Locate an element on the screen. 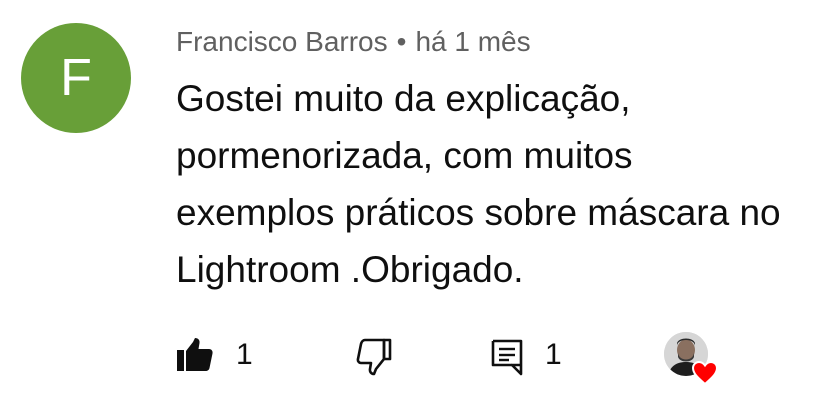 Image resolution: width=837 pixels, height=417 pixels. comment-text-line: Lightroom .Obrigado. is located at coordinates (350, 269).